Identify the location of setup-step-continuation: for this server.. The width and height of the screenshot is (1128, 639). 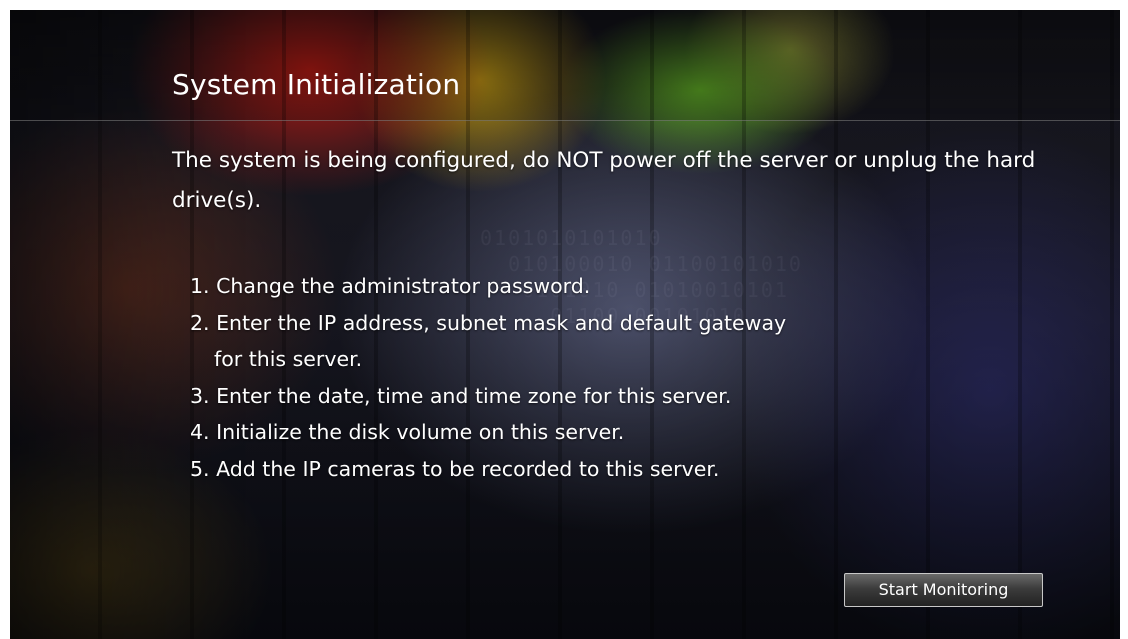
(288, 359).